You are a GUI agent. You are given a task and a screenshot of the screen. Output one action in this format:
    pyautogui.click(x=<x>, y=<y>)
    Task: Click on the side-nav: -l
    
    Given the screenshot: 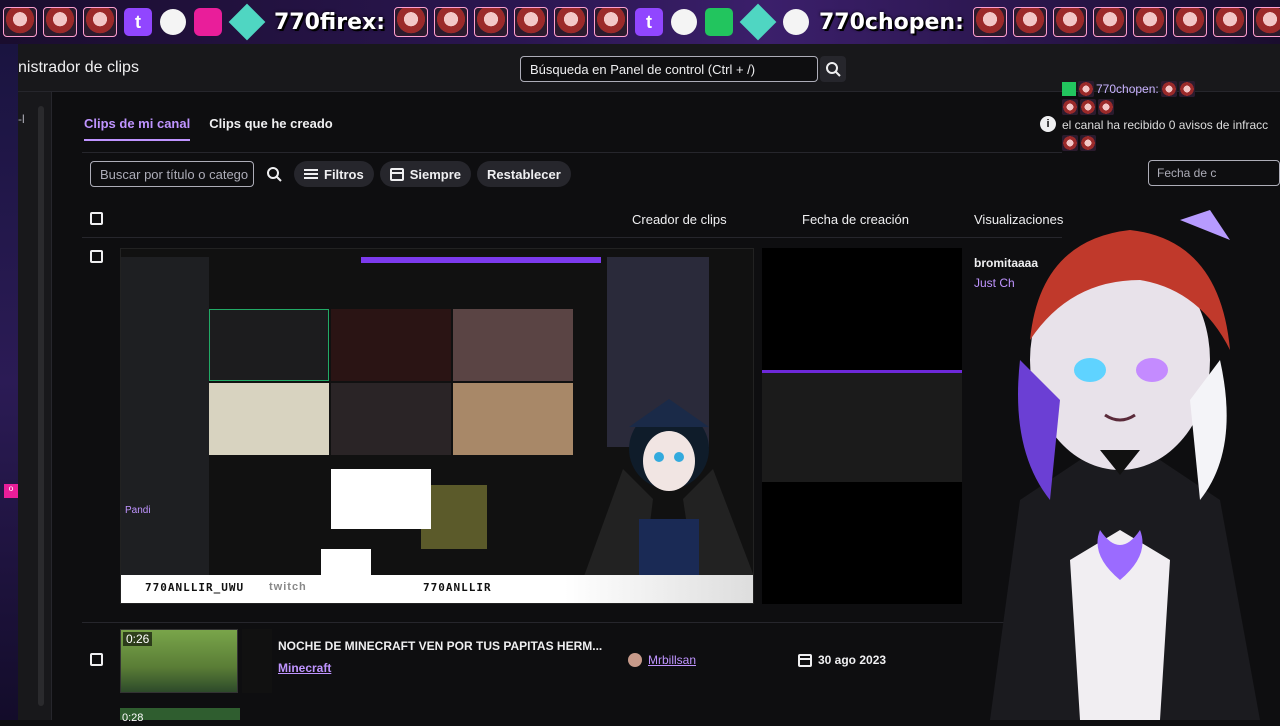 What is the action you would take?
    pyautogui.click(x=35, y=406)
    